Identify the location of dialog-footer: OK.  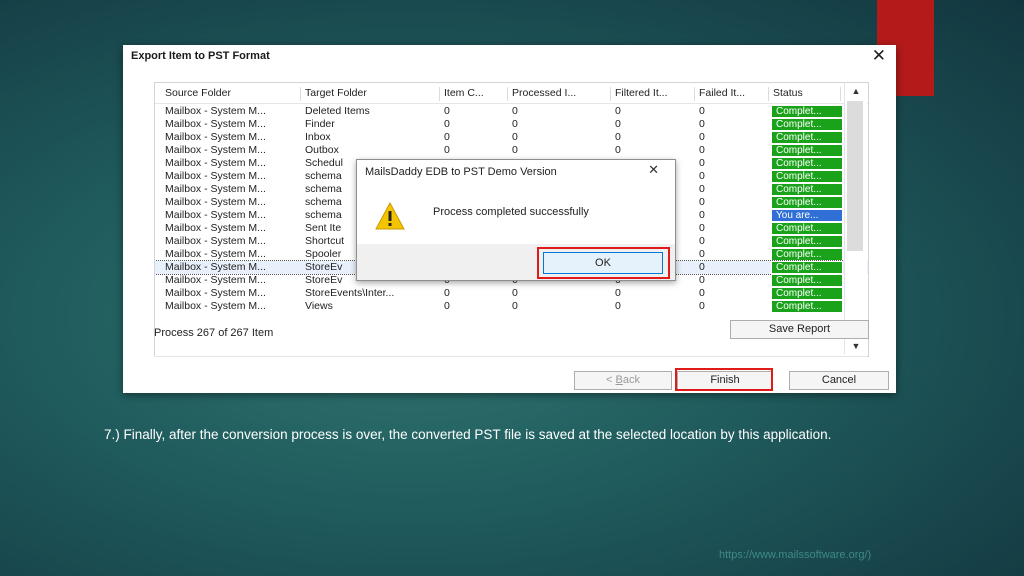
(516, 262).